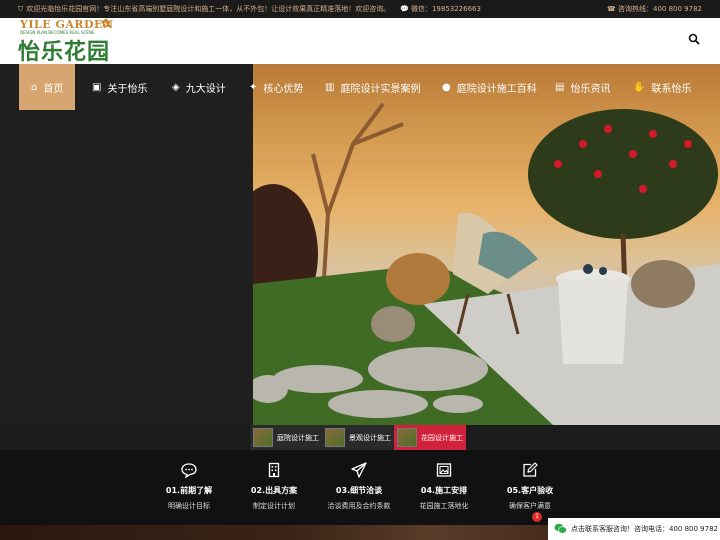 This screenshot has height=540, width=720. What do you see at coordinates (644, 529) in the screenshot?
I see `chat-text: 点击联系客服咨询！咨询电话：400 800 9782` at bounding box center [644, 529].